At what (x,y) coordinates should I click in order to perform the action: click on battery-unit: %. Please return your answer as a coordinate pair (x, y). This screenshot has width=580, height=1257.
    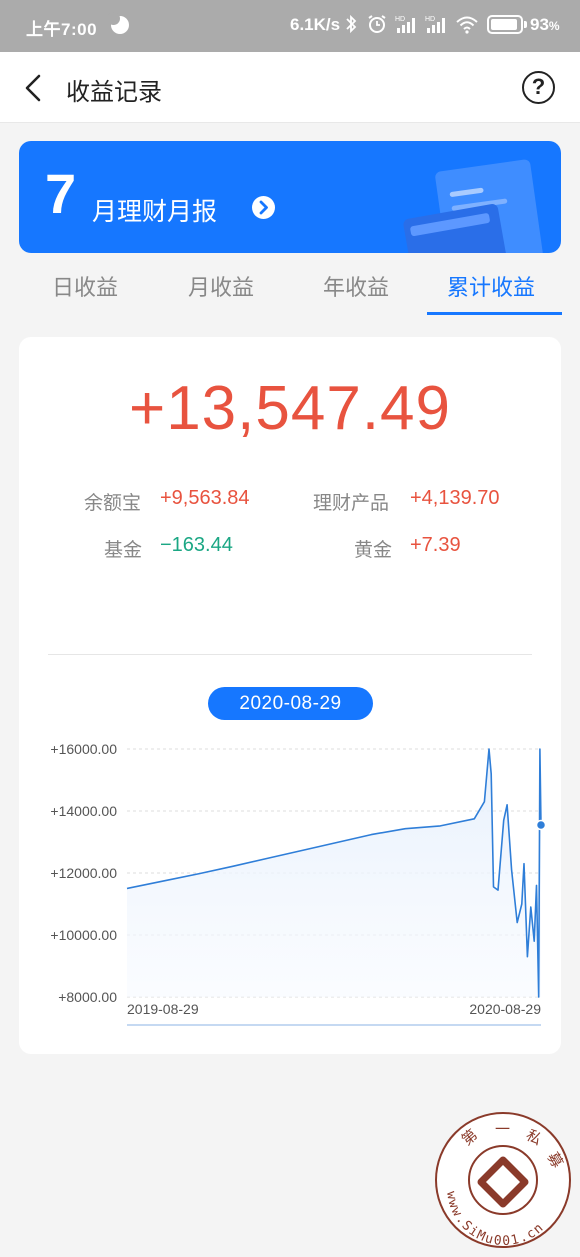
    Looking at the image, I should click on (554, 26).